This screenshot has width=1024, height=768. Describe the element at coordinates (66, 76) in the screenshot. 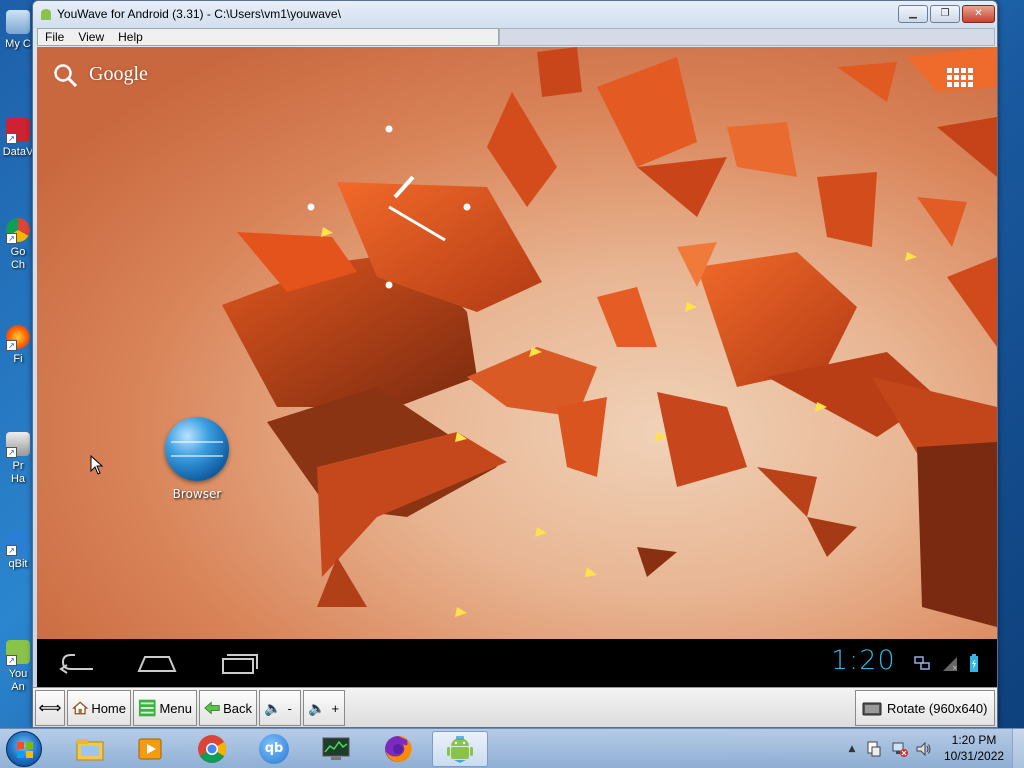

I see `search-icon` at that location.